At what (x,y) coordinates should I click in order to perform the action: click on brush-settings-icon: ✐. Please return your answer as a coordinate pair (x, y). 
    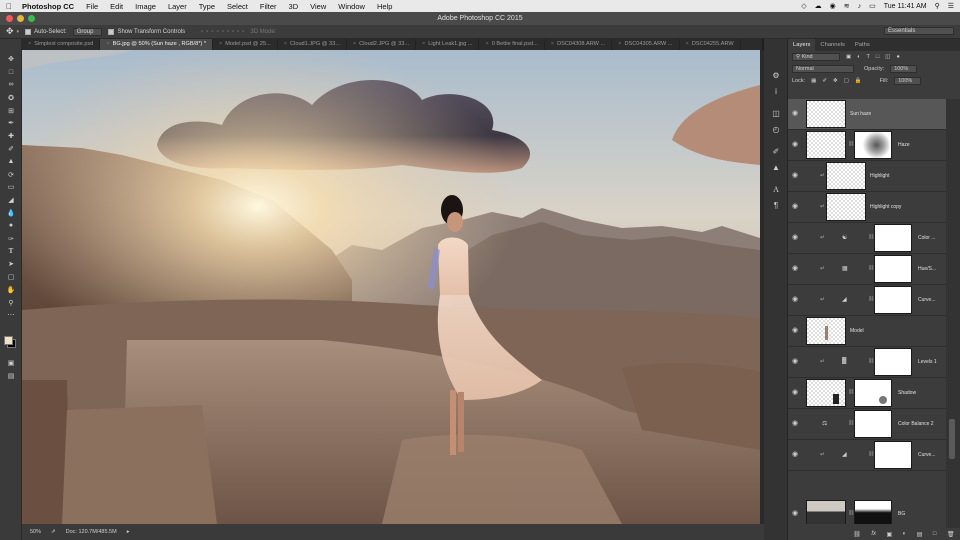
    Looking at the image, I should click on (776, 151).